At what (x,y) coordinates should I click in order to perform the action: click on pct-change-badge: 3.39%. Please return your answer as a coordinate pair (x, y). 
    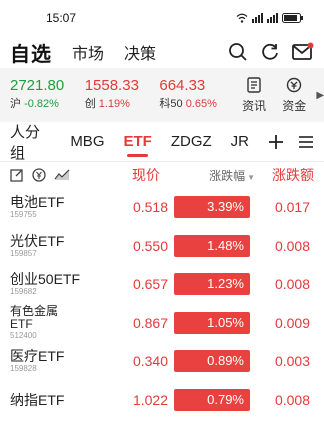
    Looking at the image, I should click on (212, 207).